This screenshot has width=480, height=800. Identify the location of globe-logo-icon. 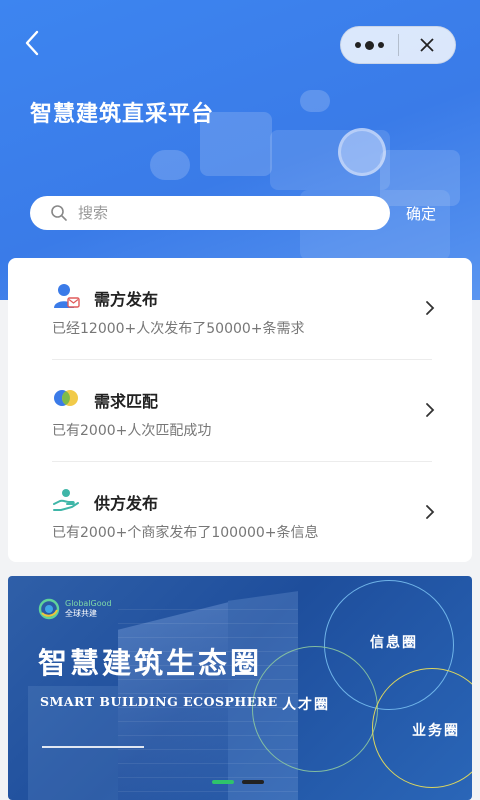
(49, 609).